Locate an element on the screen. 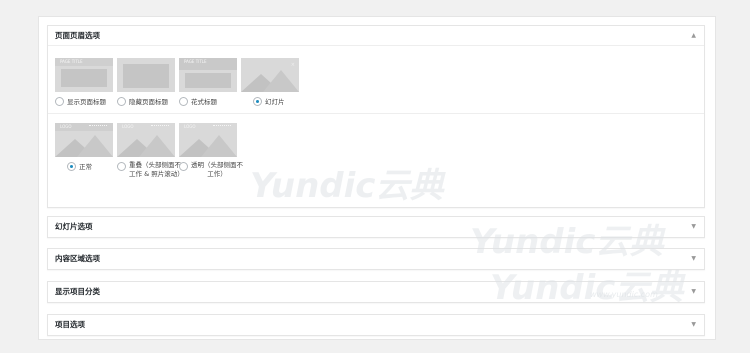  radio-transparent-layout is located at coordinates (183, 166).